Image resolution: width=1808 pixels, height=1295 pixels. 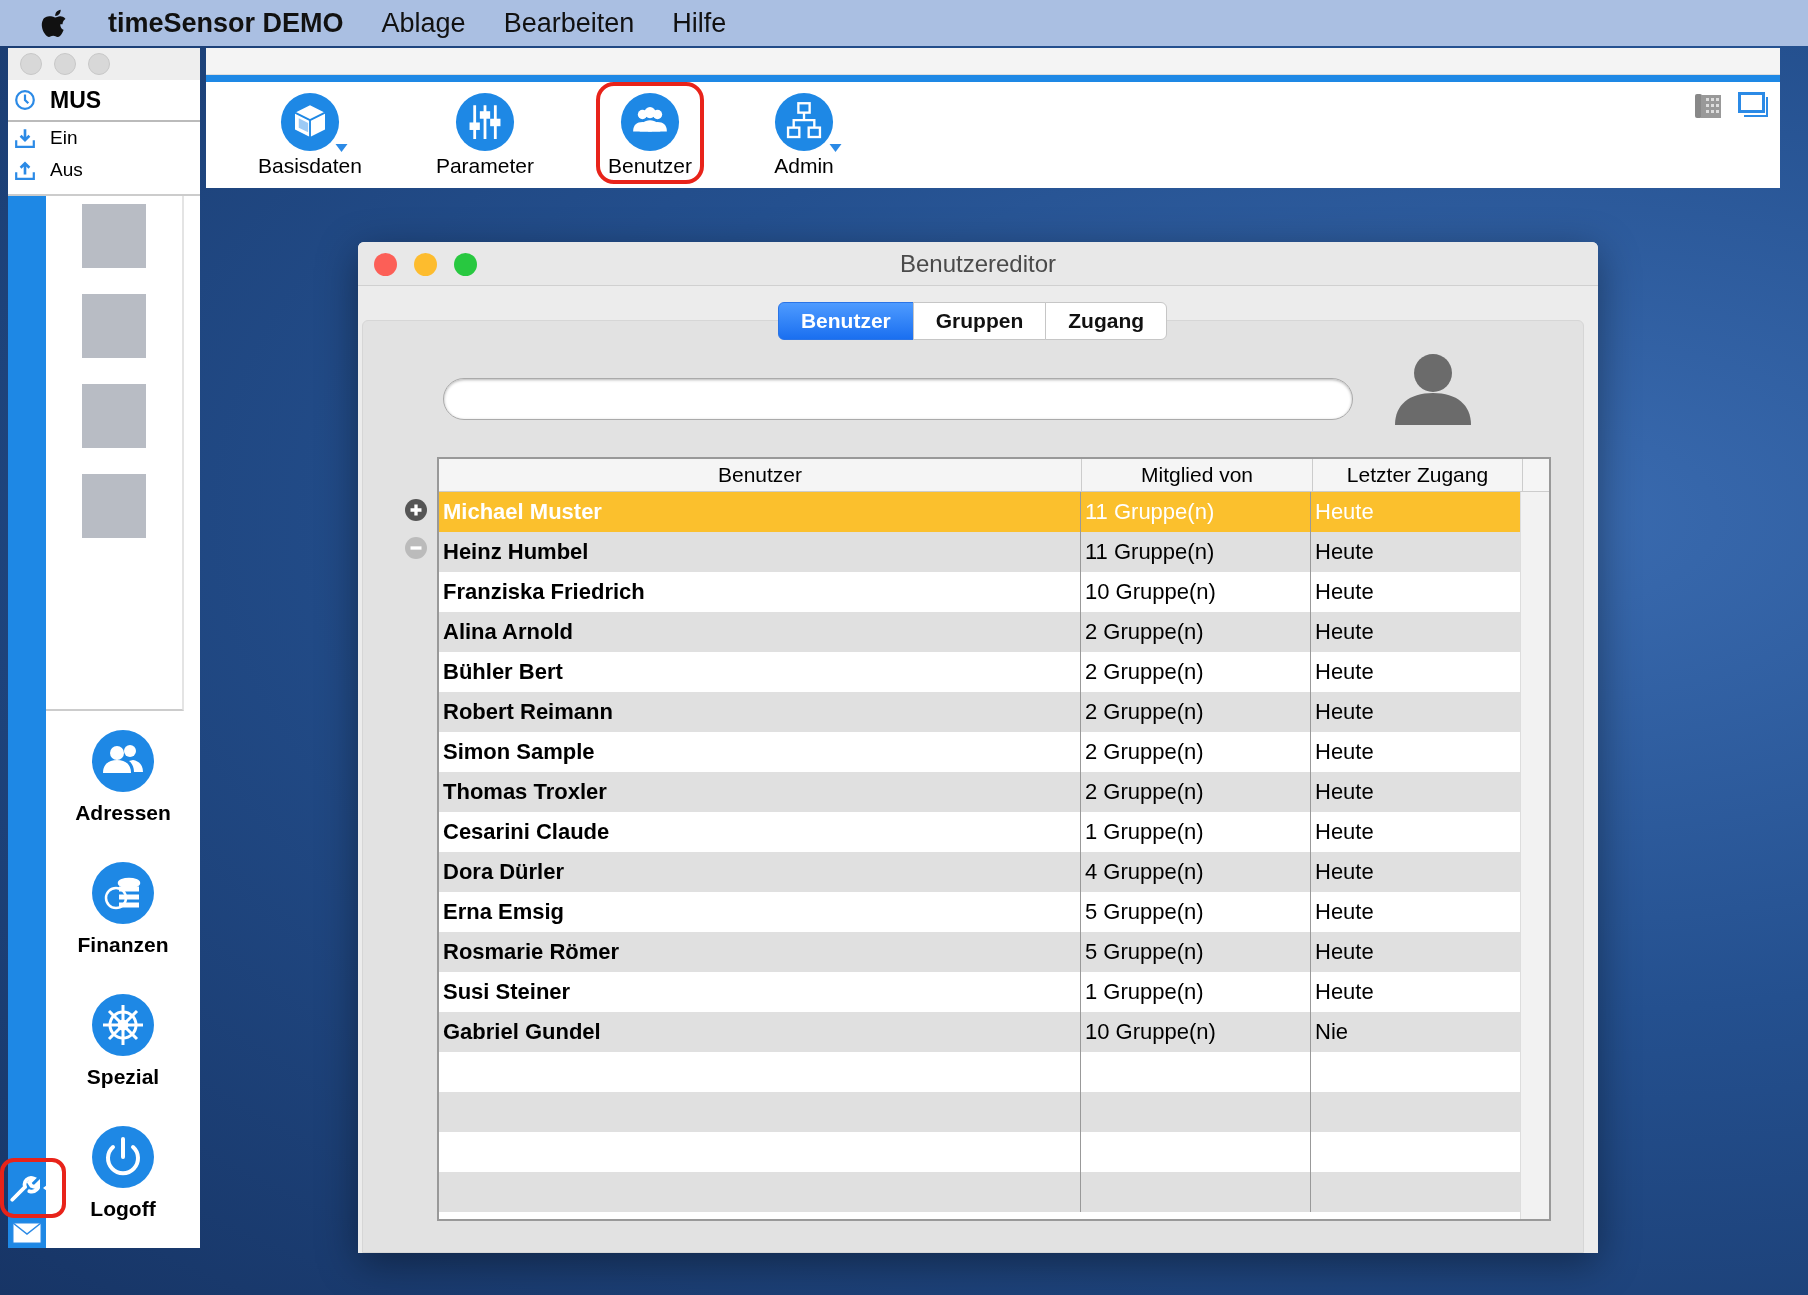 I want to click on envelope-icon, so click(x=27, y=1233).